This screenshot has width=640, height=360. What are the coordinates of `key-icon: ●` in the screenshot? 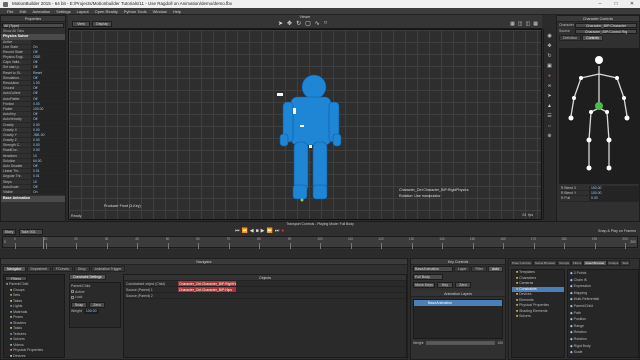 It's located at (549, 76).